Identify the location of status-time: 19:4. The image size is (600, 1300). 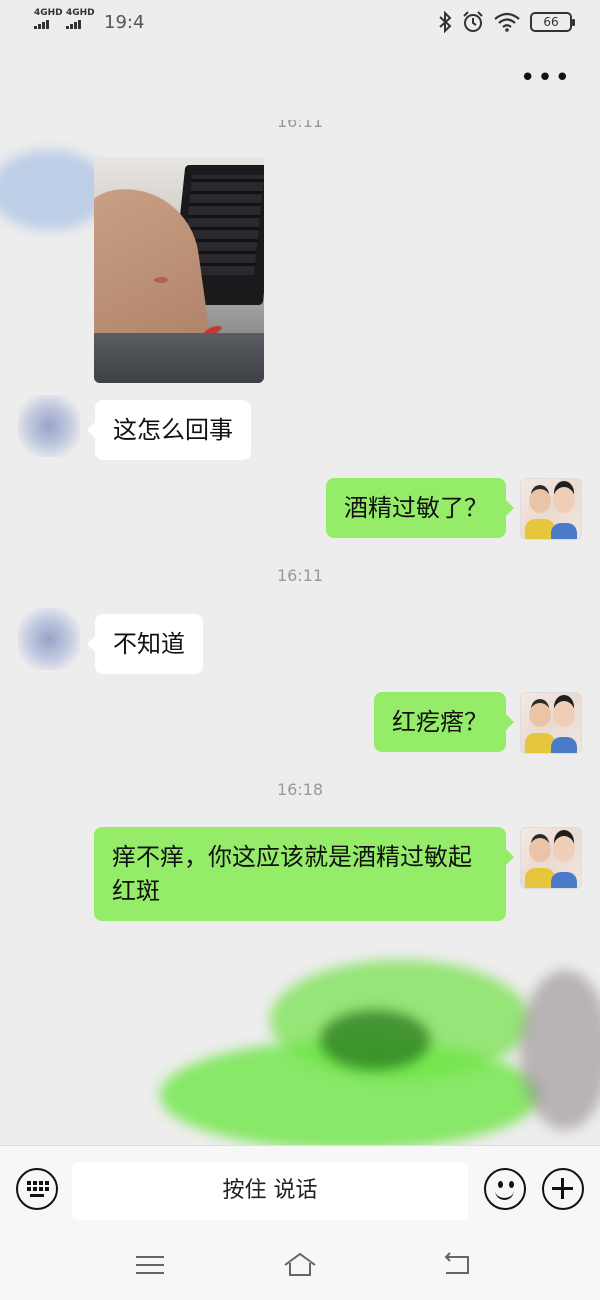
(124, 22).